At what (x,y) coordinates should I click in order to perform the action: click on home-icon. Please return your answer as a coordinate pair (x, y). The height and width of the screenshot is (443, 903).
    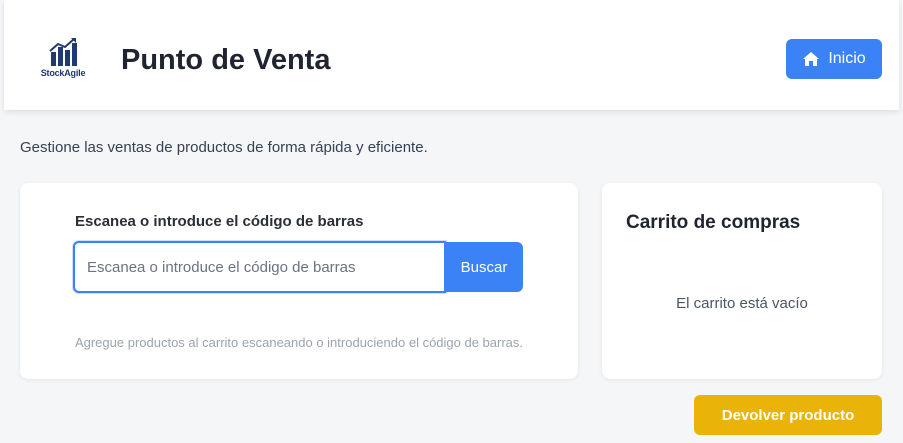
    Looking at the image, I should click on (811, 59).